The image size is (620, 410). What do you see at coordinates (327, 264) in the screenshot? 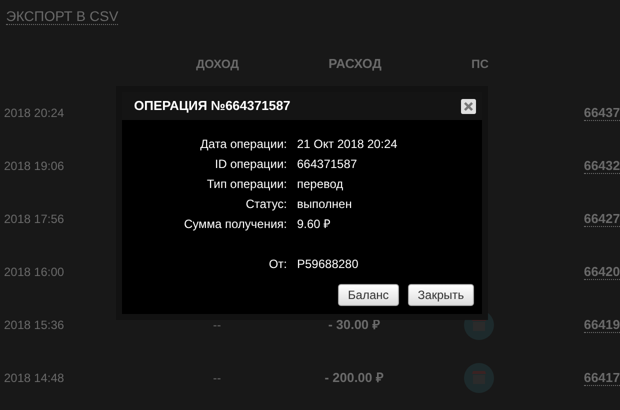
I see `field-value: P59688280` at bounding box center [327, 264].